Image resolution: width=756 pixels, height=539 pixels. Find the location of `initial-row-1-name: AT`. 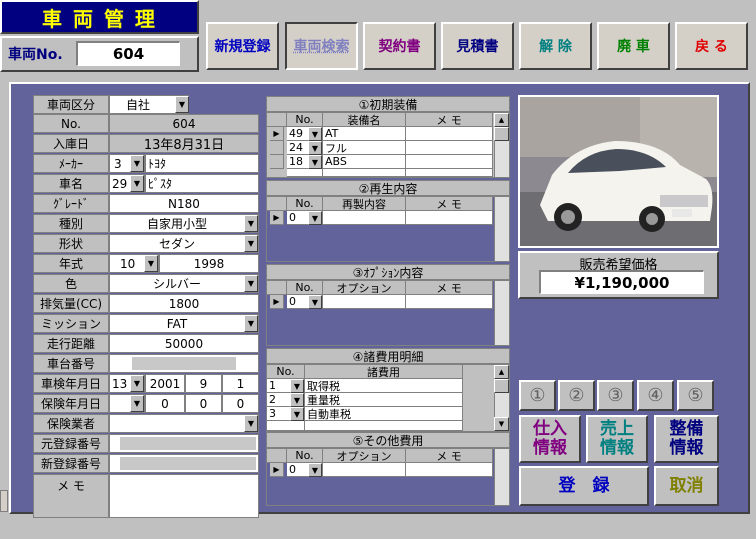

initial-row-1-name: AT is located at coordinates (364, 134).